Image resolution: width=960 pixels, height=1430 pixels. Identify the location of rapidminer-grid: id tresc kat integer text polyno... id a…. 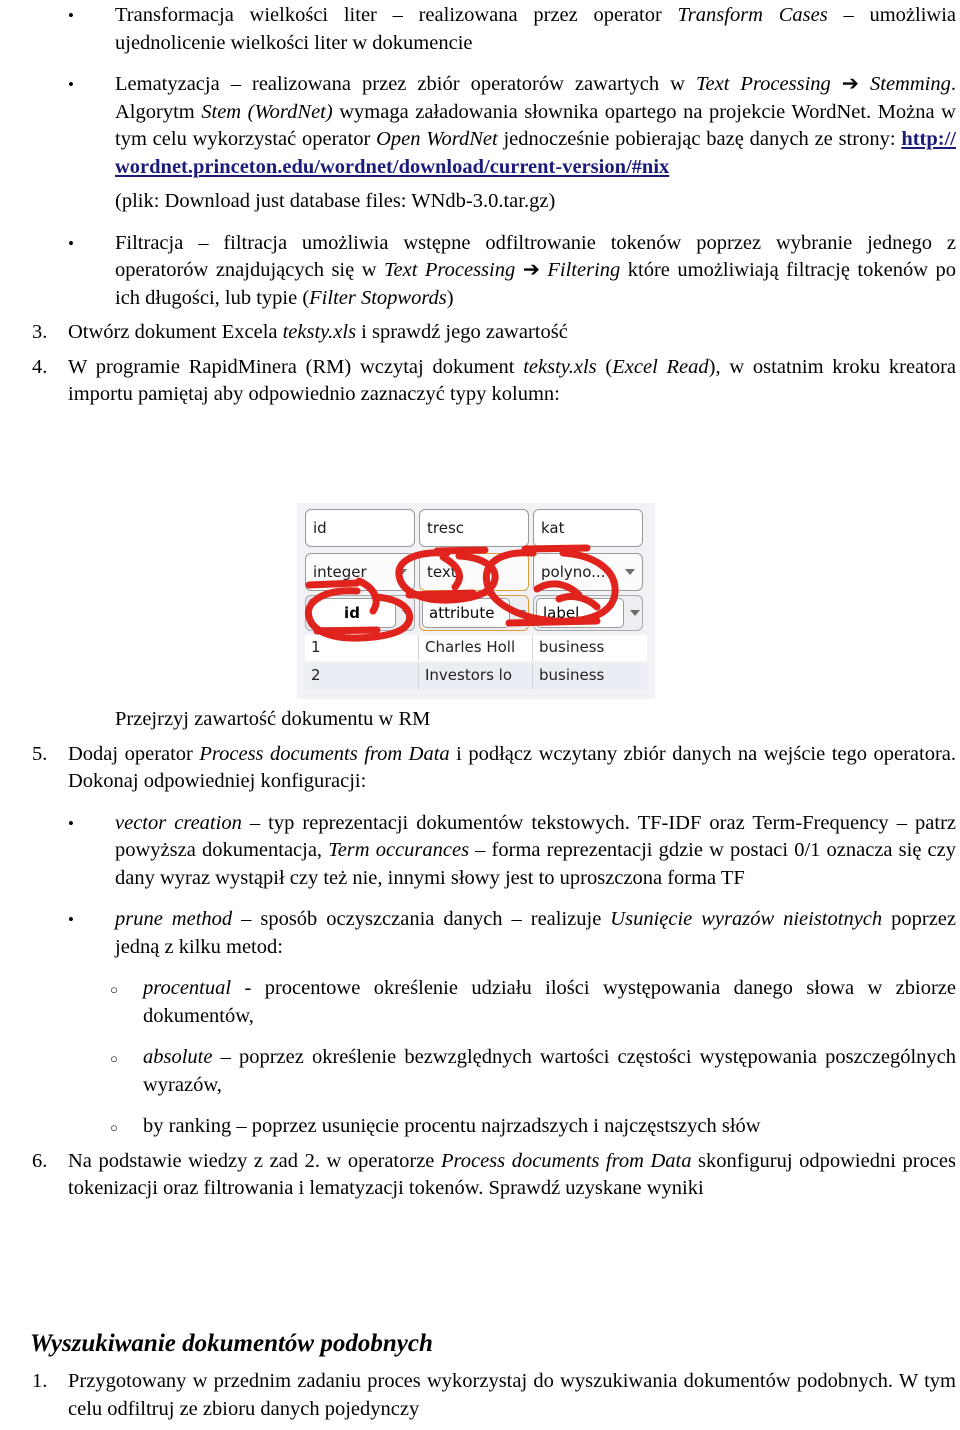
(476, 603).